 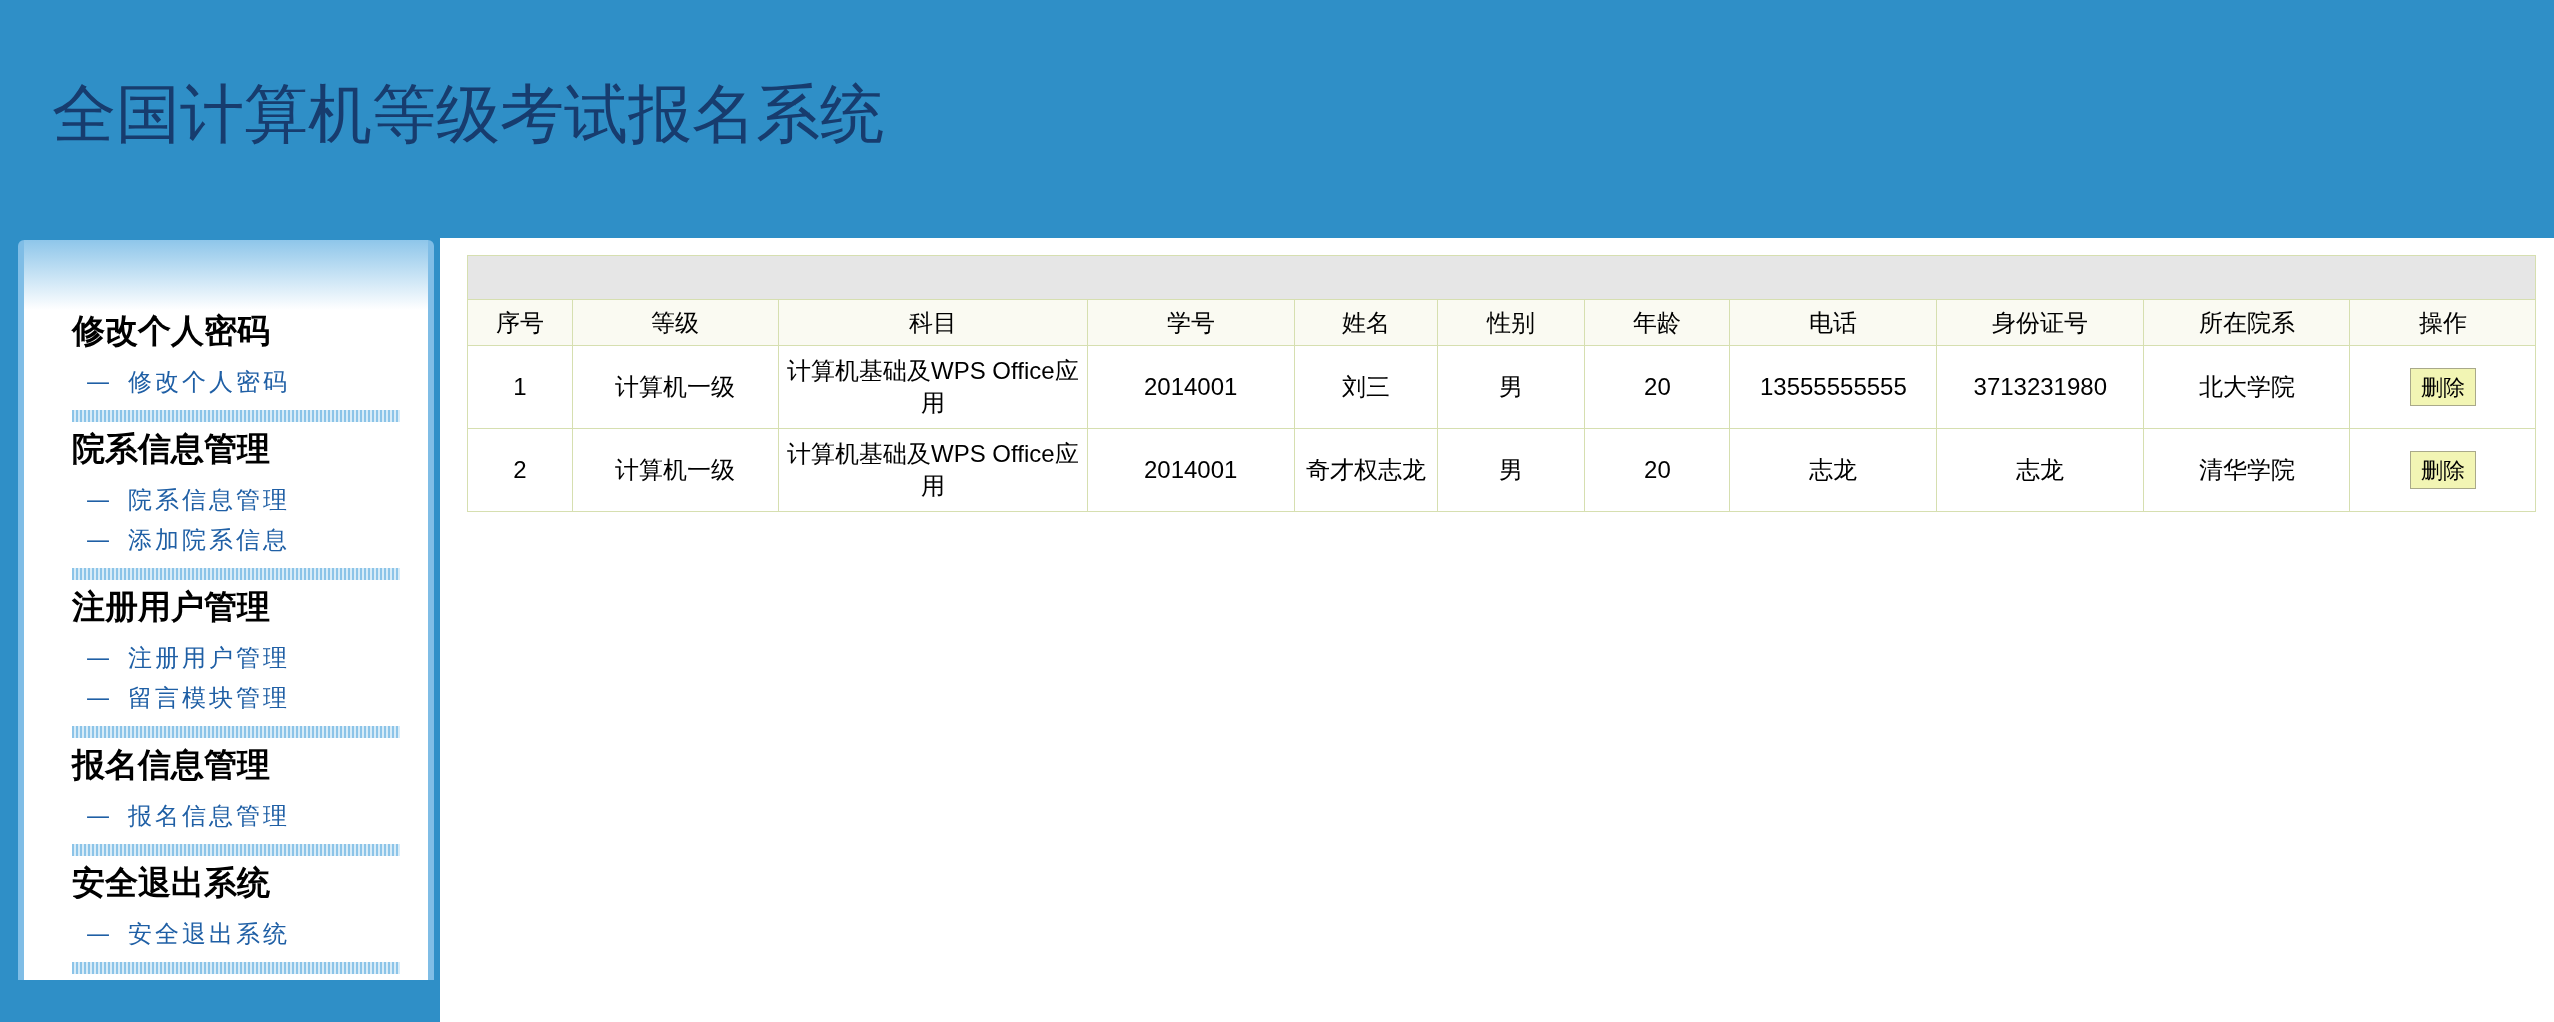 What do you see at coordinates (2247, 470) in the screenshot?
I see `table-cell: 清华学院` at bounding box center [2247, 470].